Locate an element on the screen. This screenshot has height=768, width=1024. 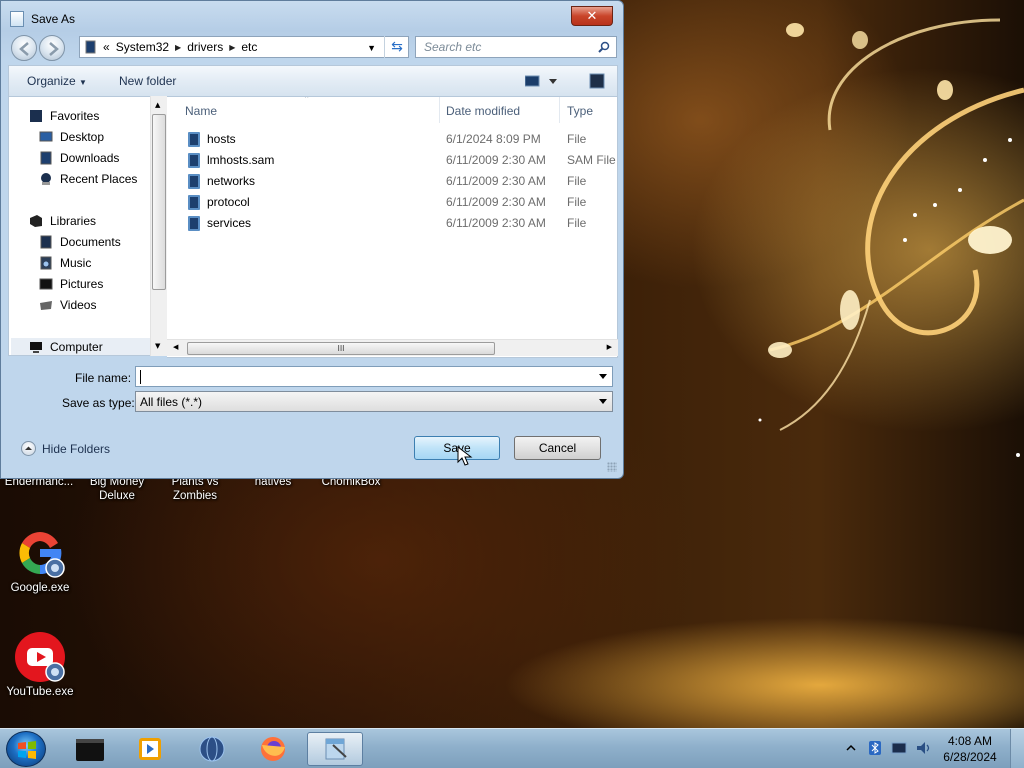
nav-libraries: Libraries is located at coordinates (62, 221).